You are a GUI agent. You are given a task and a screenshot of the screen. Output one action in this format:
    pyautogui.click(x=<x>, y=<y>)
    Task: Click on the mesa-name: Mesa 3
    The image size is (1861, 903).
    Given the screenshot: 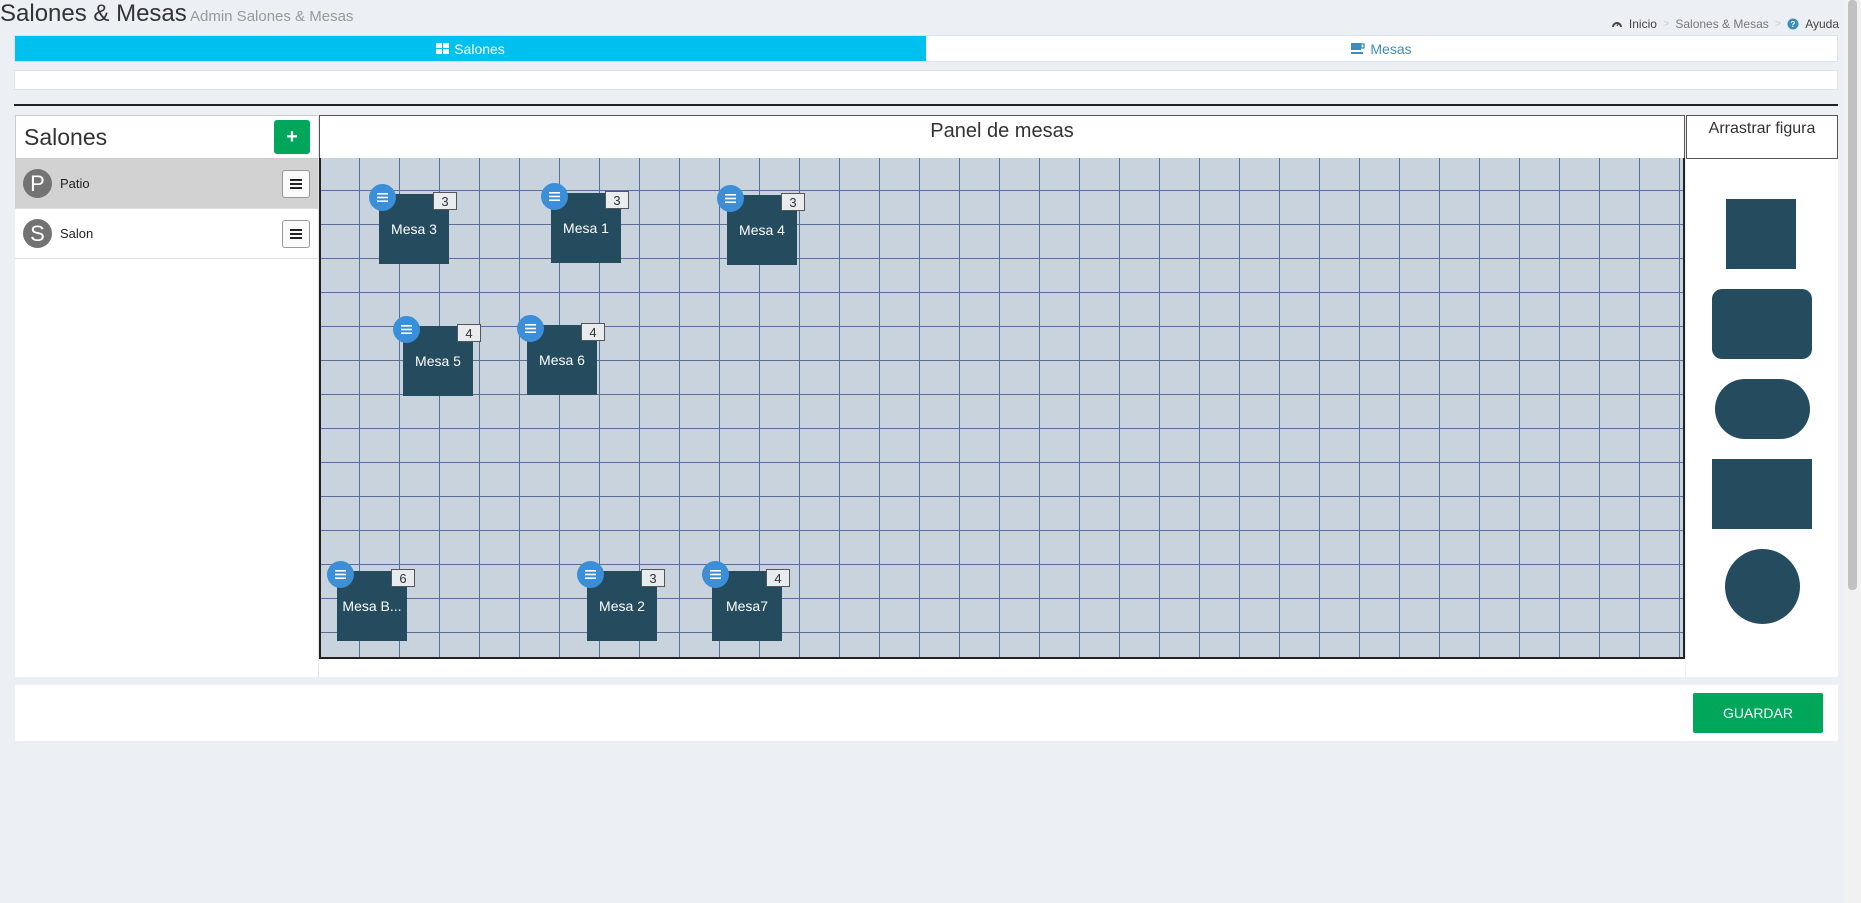 What is the action you would take?
    pyautogui.click(x=414, y=229)
    